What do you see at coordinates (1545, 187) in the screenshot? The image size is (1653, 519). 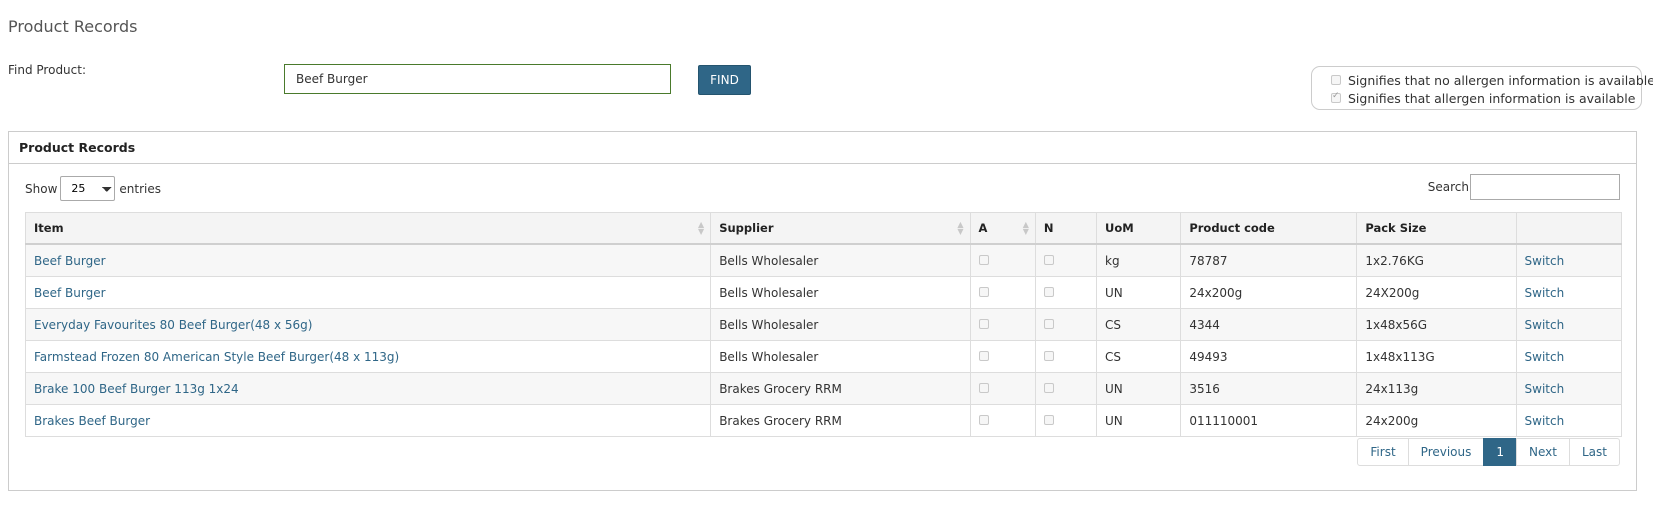 I see `search-input` at bounding box center [1545, 187].